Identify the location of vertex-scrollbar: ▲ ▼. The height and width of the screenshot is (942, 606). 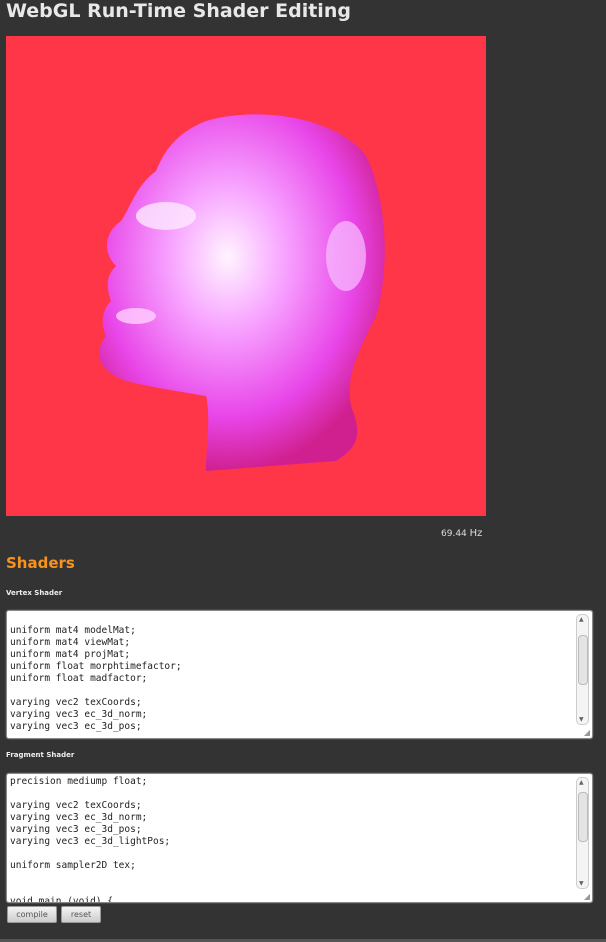
(582, 669).